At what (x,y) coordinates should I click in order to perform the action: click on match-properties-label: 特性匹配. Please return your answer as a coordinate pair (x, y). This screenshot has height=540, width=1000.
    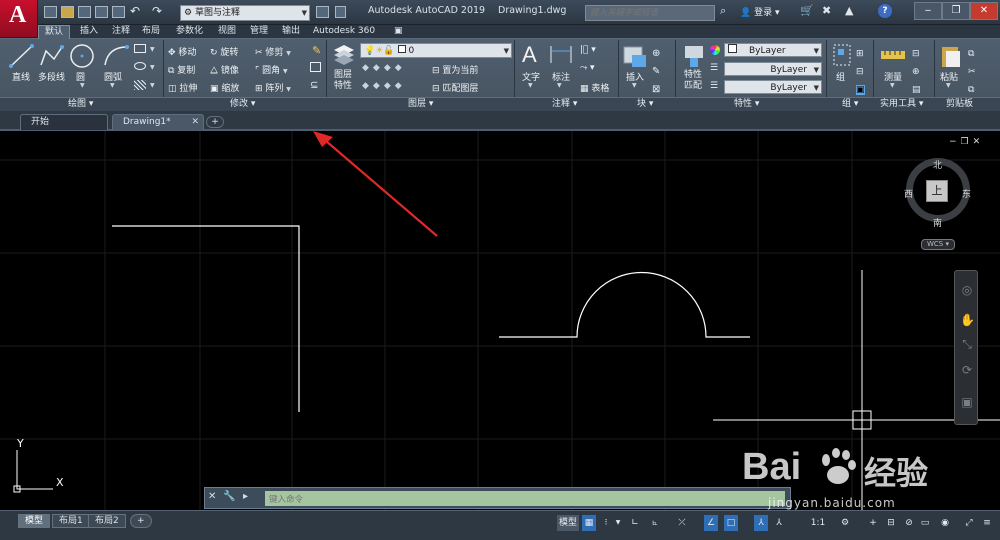
    Looking at the image, I should click on (695, 81).